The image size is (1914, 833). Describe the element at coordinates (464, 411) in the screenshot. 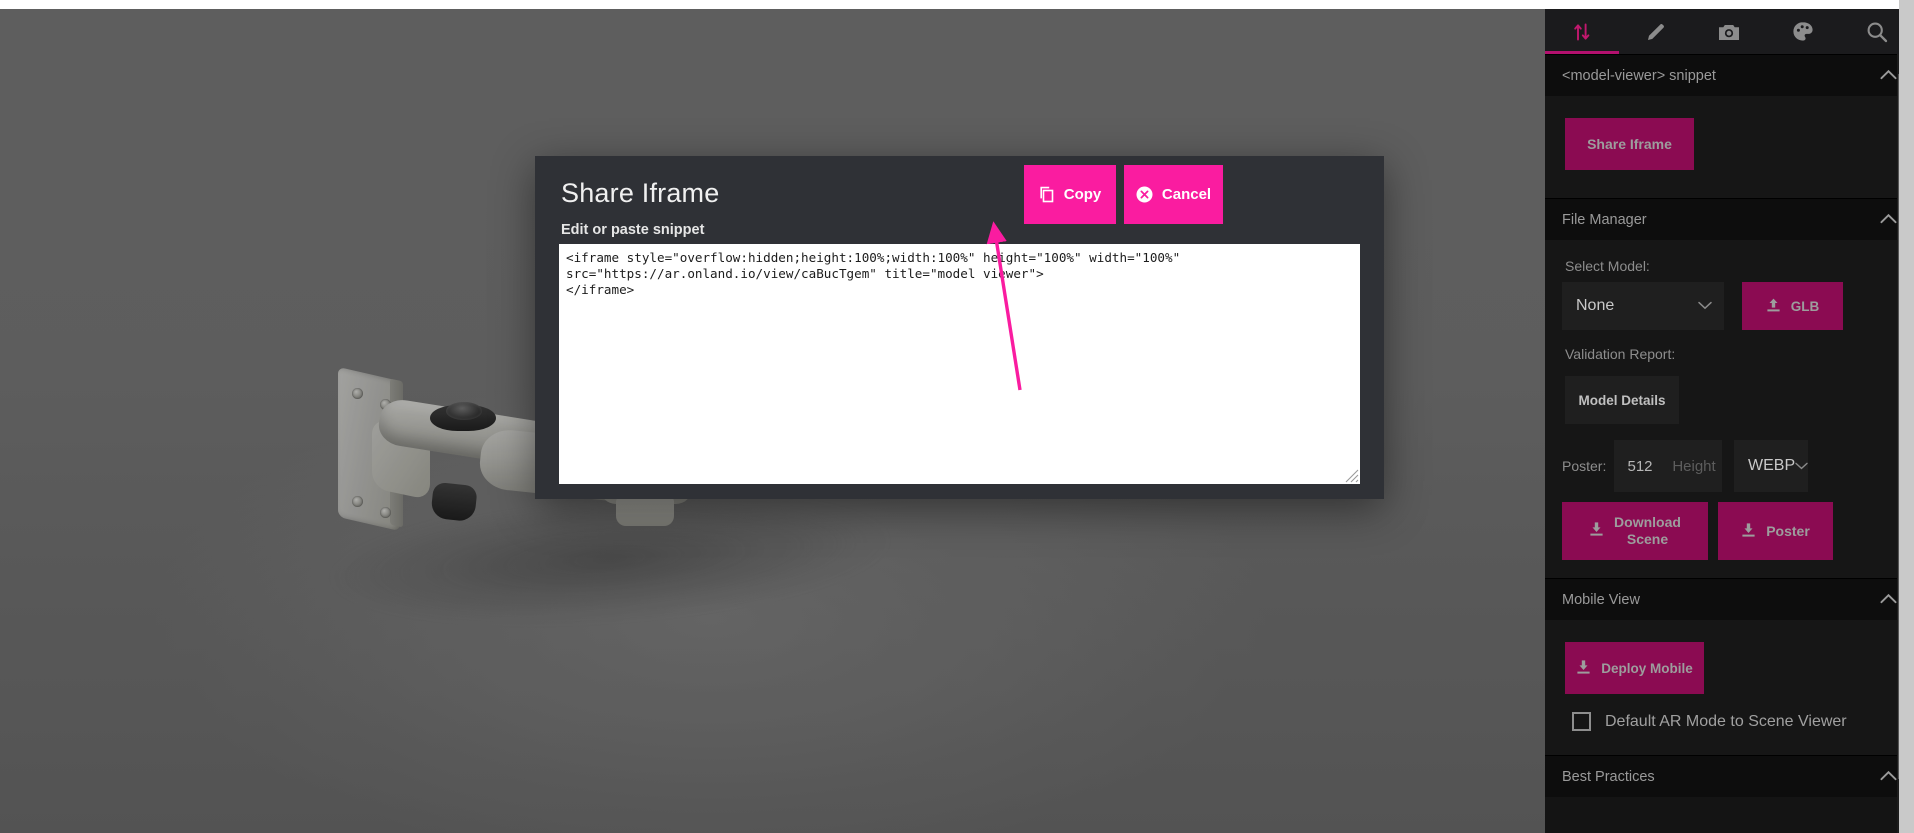

I see `model-pivot-cap` at that location.